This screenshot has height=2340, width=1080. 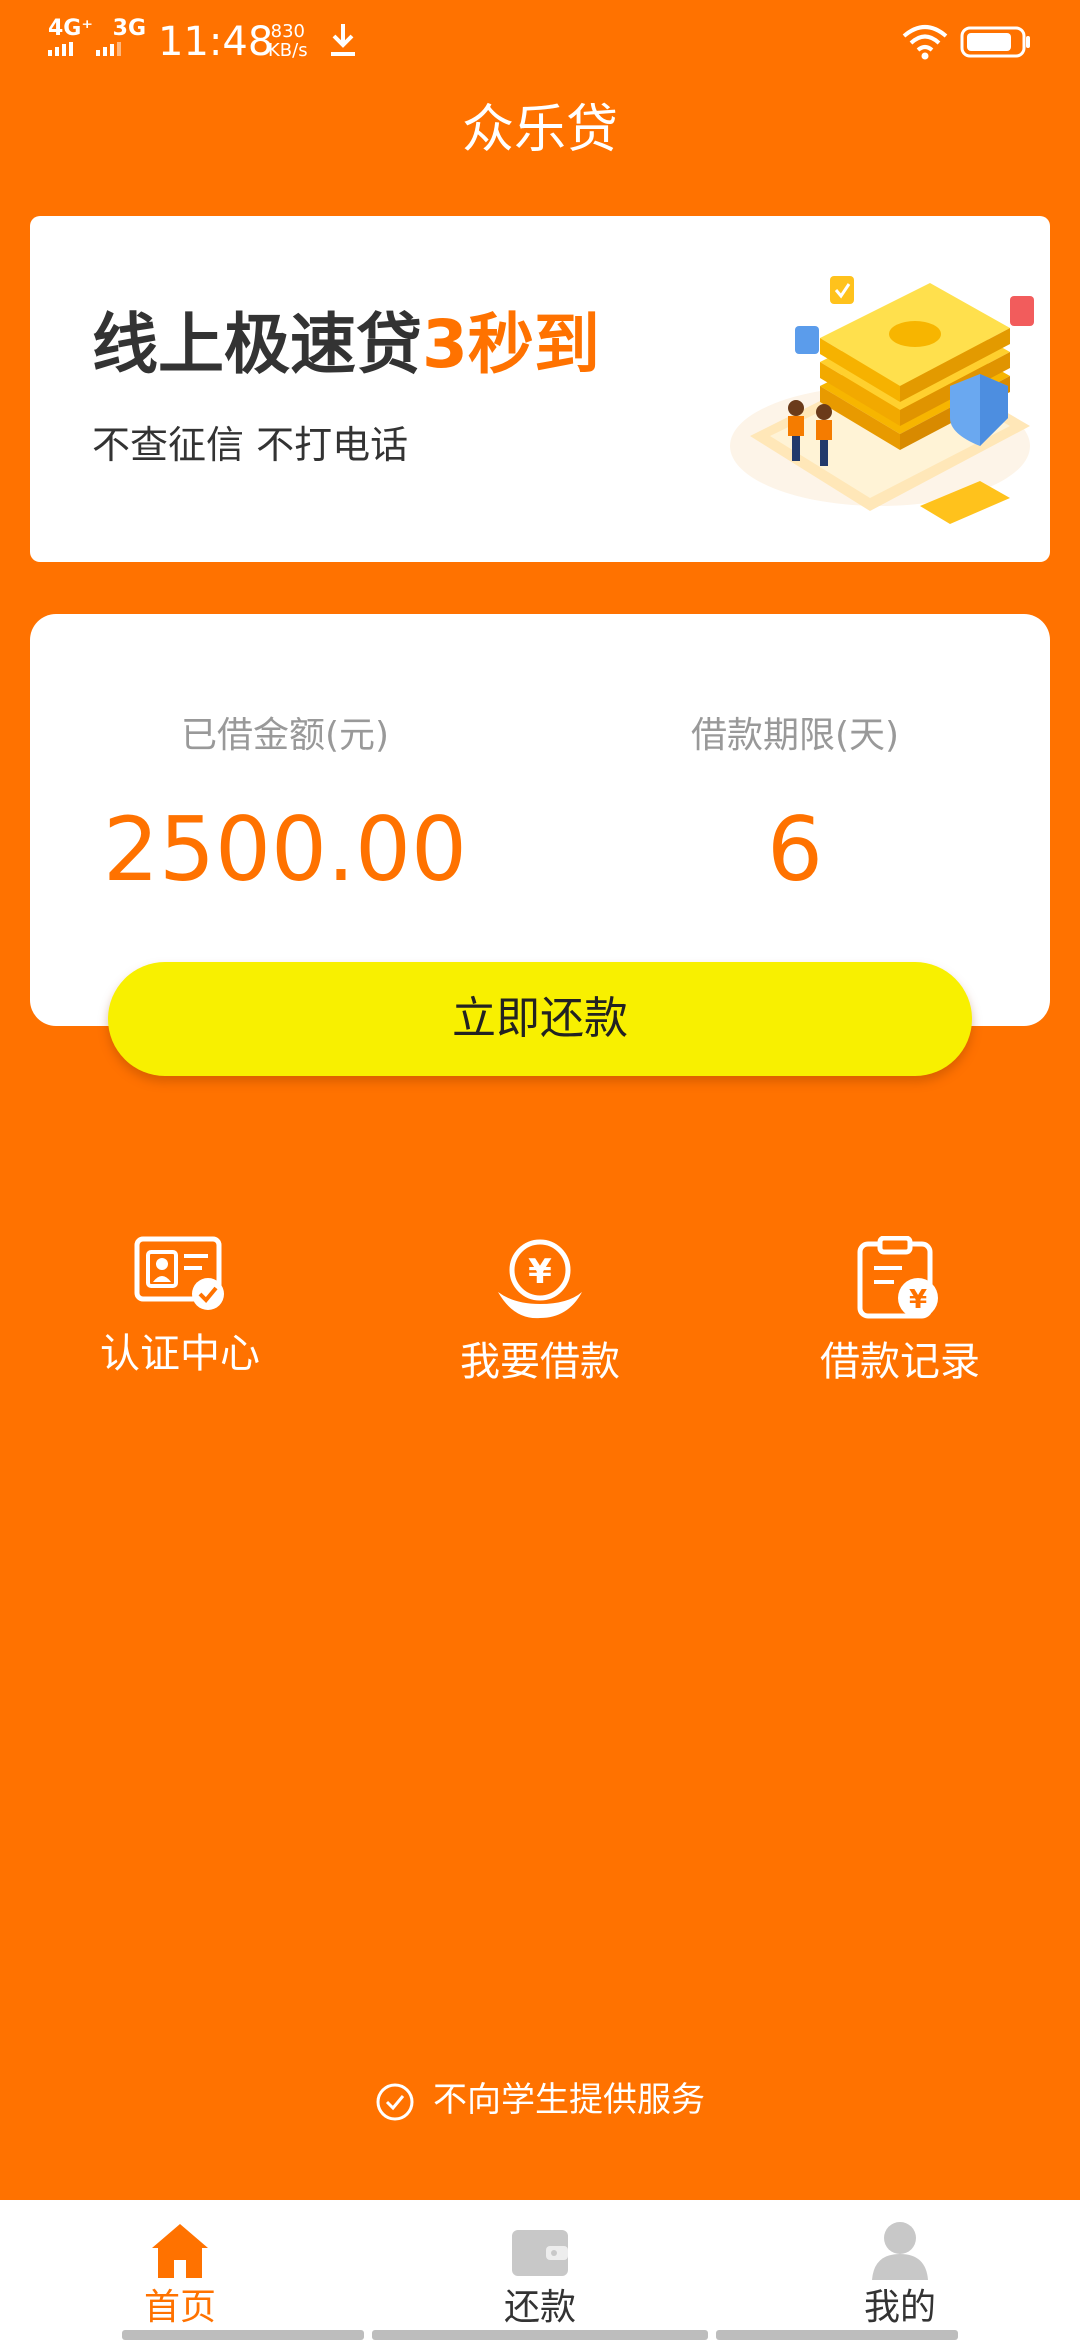 I want to click on yuan-coin-hand-icon: ¥, so click(x=540, y=1279).